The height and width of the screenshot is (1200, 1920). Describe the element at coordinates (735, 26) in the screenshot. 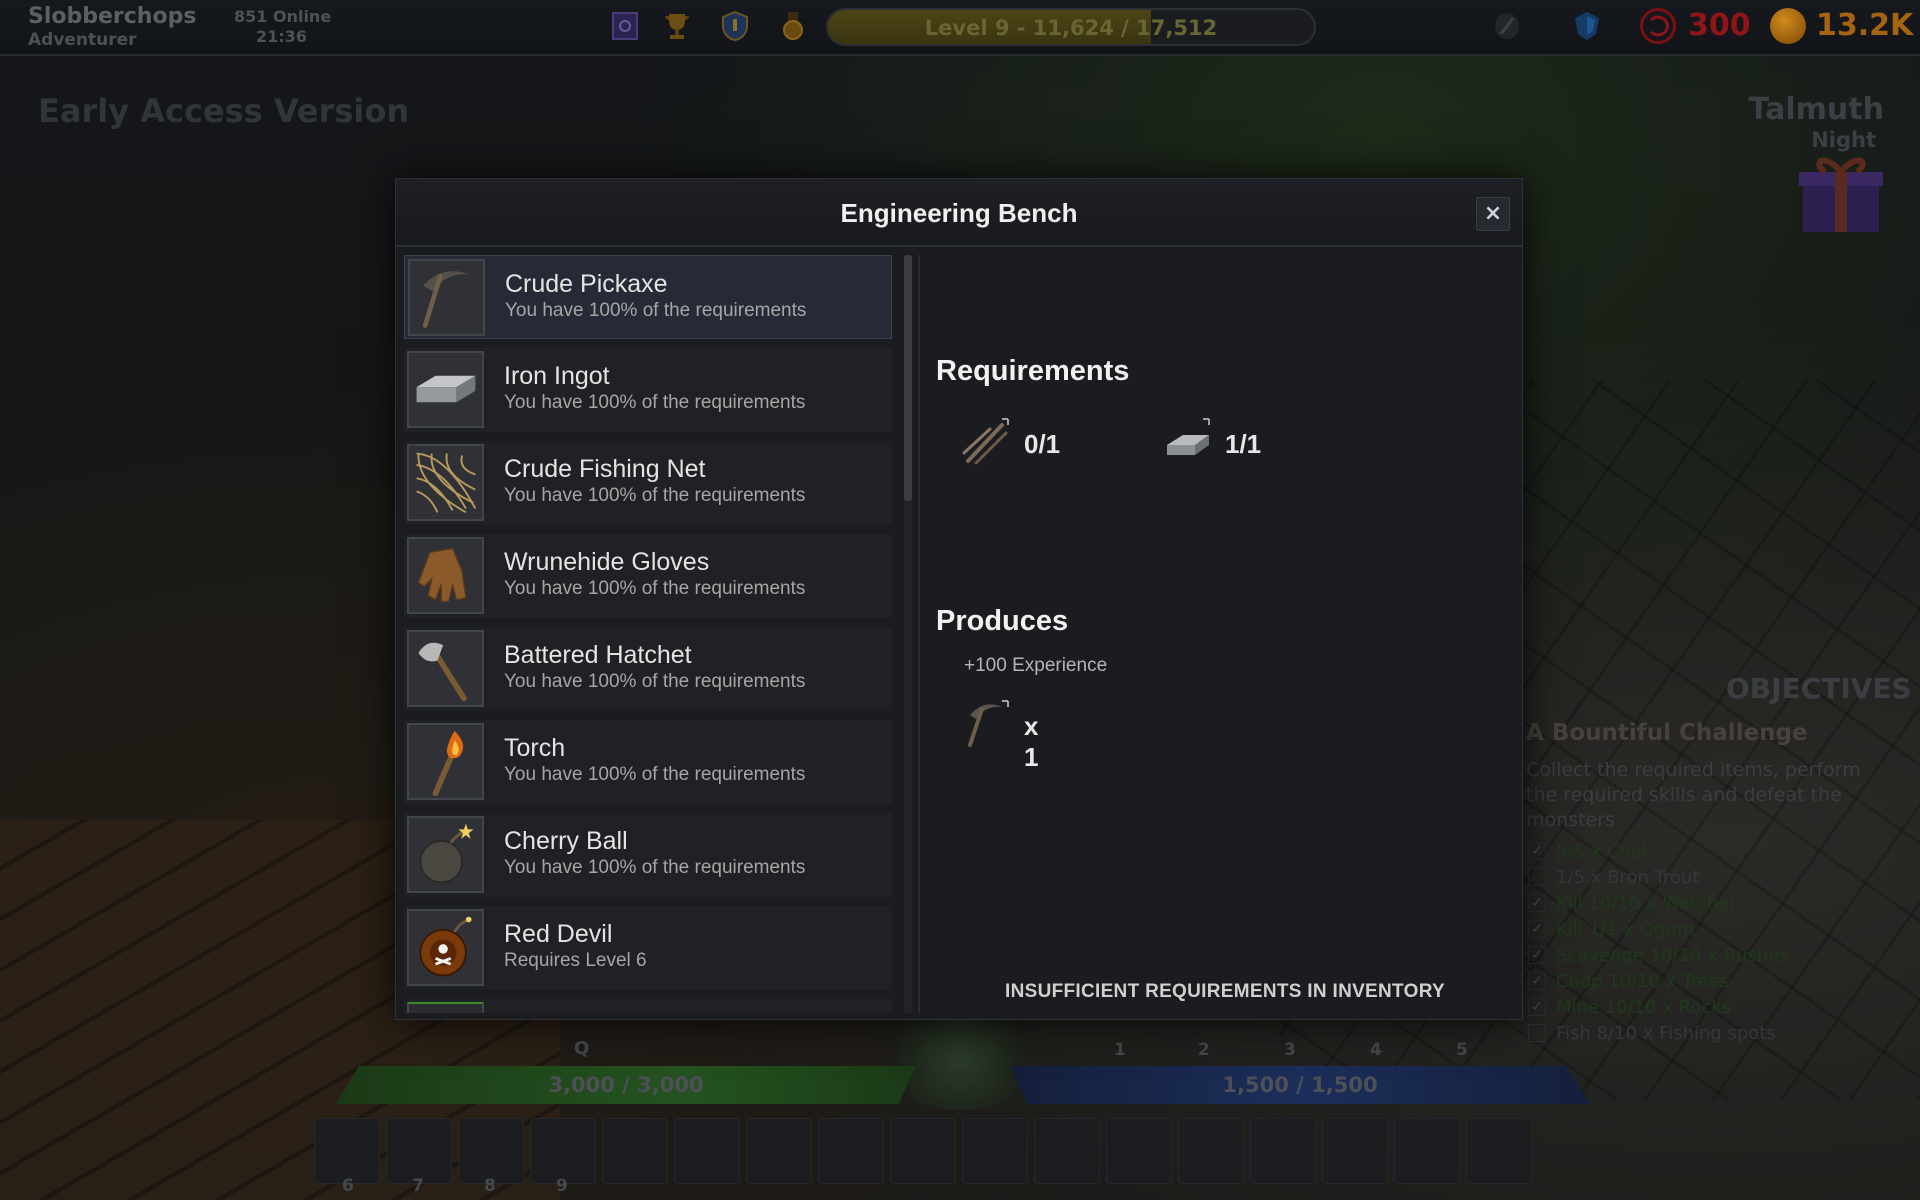

I see `guild-shield-icon` at that location.